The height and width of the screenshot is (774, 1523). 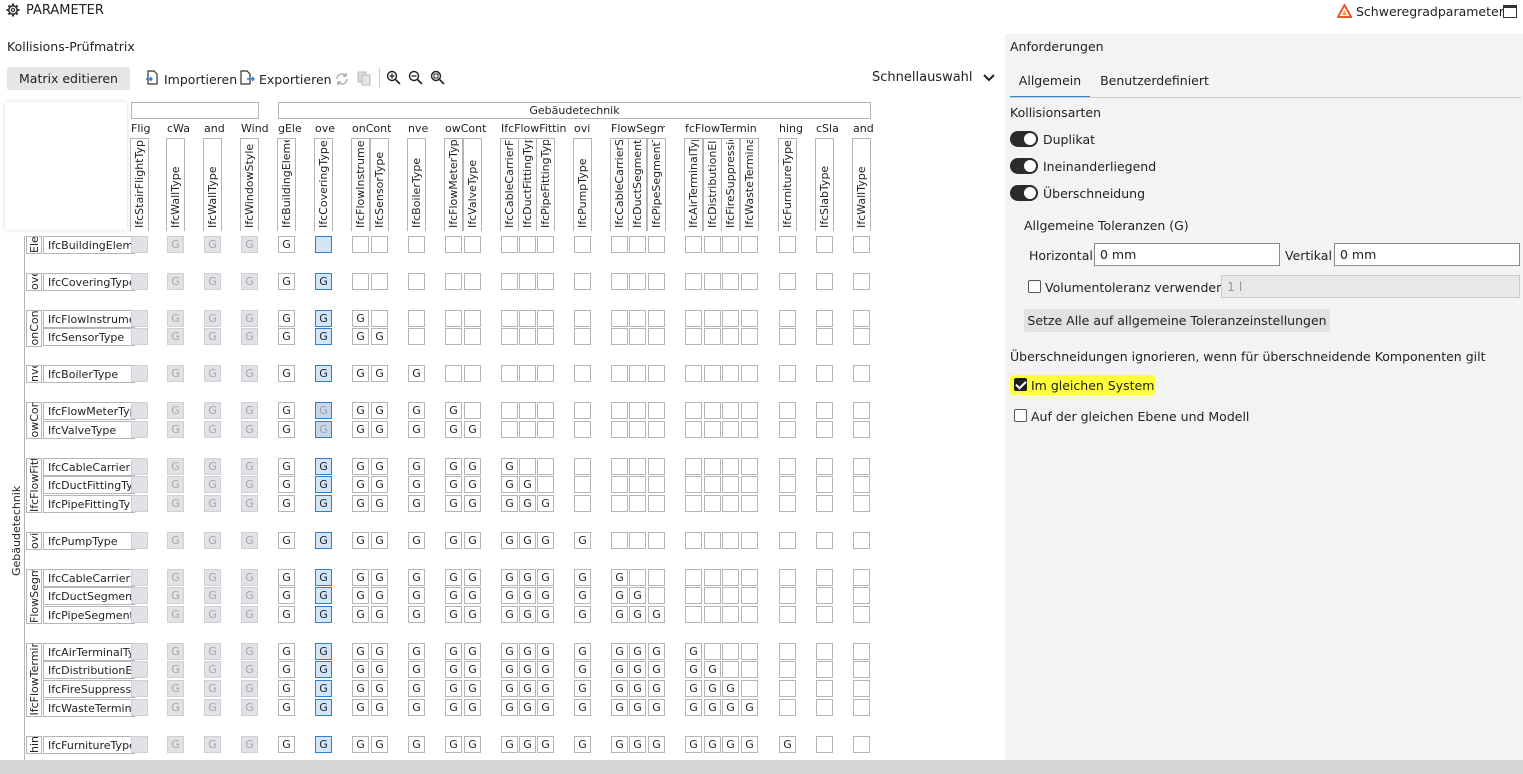 What do you see at coordinates (437, 79) in the screenshot?
I see `zoom-fit-icon` at bounding box center [437, 79].